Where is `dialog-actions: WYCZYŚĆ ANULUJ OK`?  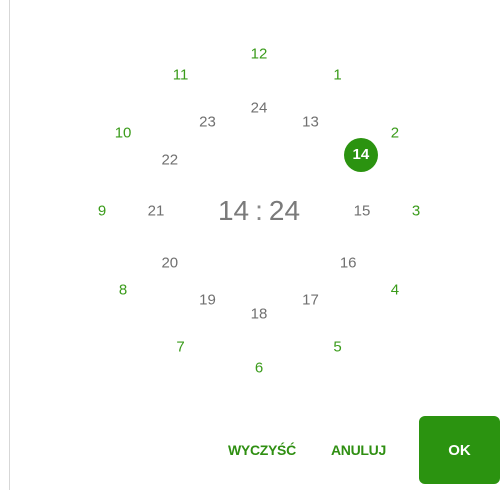 dialog-actions: WYCZYŚĆ ANULUJ OK is located at coordinates (251, 451).